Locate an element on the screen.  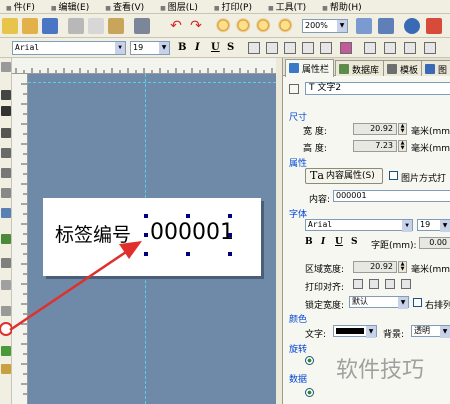
spacing-input: 0.00 is located at coordinates (434, 243).